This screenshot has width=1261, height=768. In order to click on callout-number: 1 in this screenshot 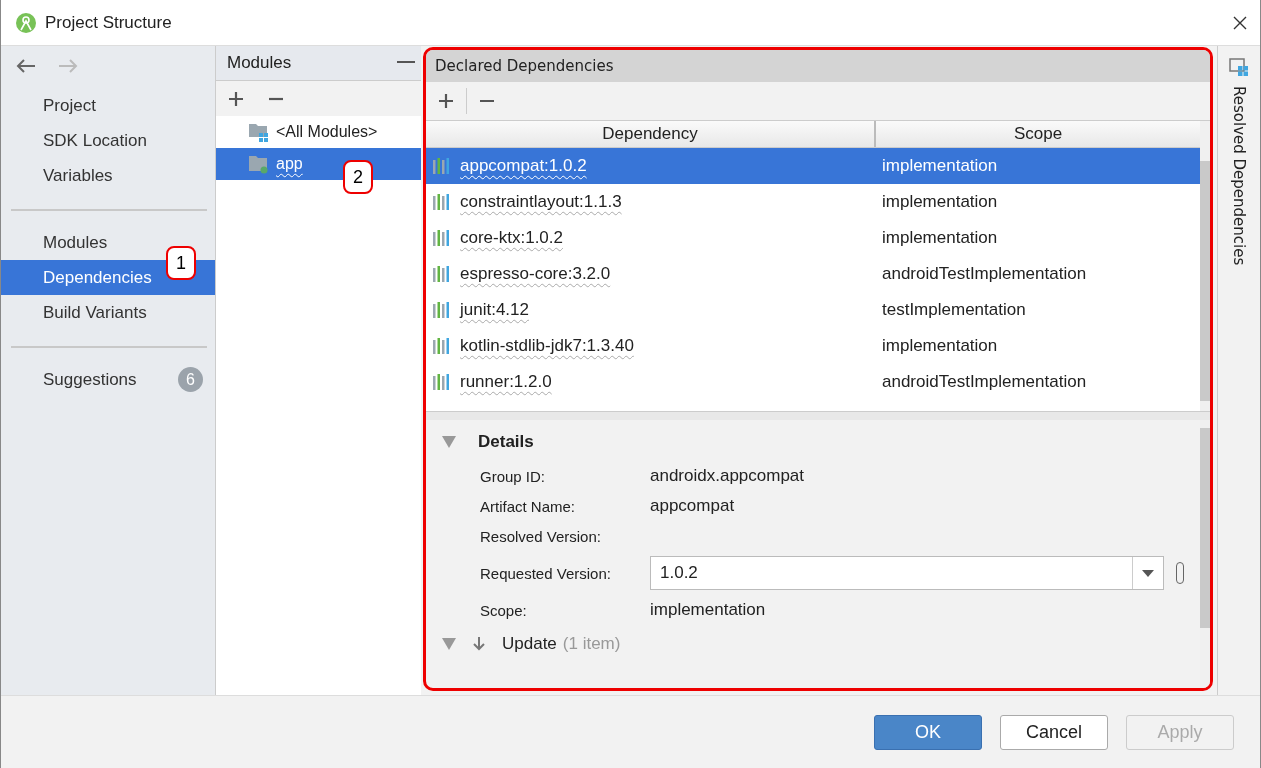, I will do `click(181, 263)`.